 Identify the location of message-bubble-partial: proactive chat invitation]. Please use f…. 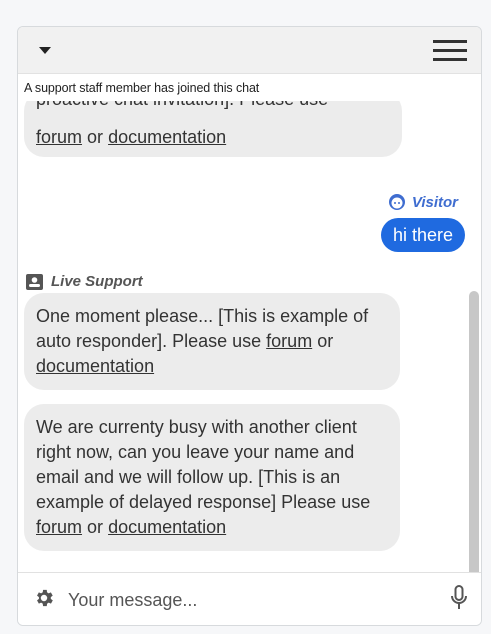
(213, 129).